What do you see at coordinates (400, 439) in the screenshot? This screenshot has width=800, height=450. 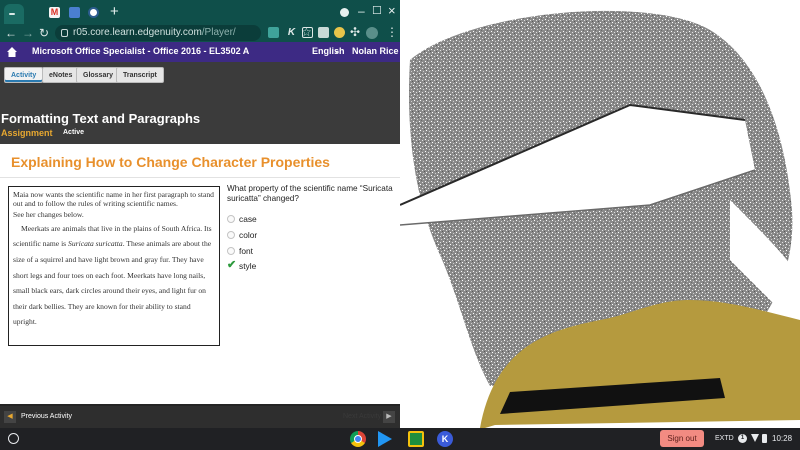 I see `system-shelf: K Sign out EXTD 1 10:28` at bounding box center [400, 439].